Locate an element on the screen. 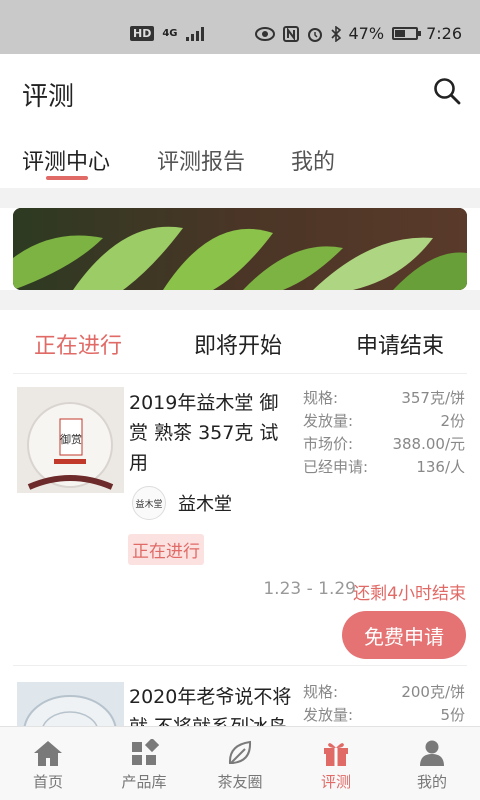  network-label: 4G is located at coordinates (170, 33).